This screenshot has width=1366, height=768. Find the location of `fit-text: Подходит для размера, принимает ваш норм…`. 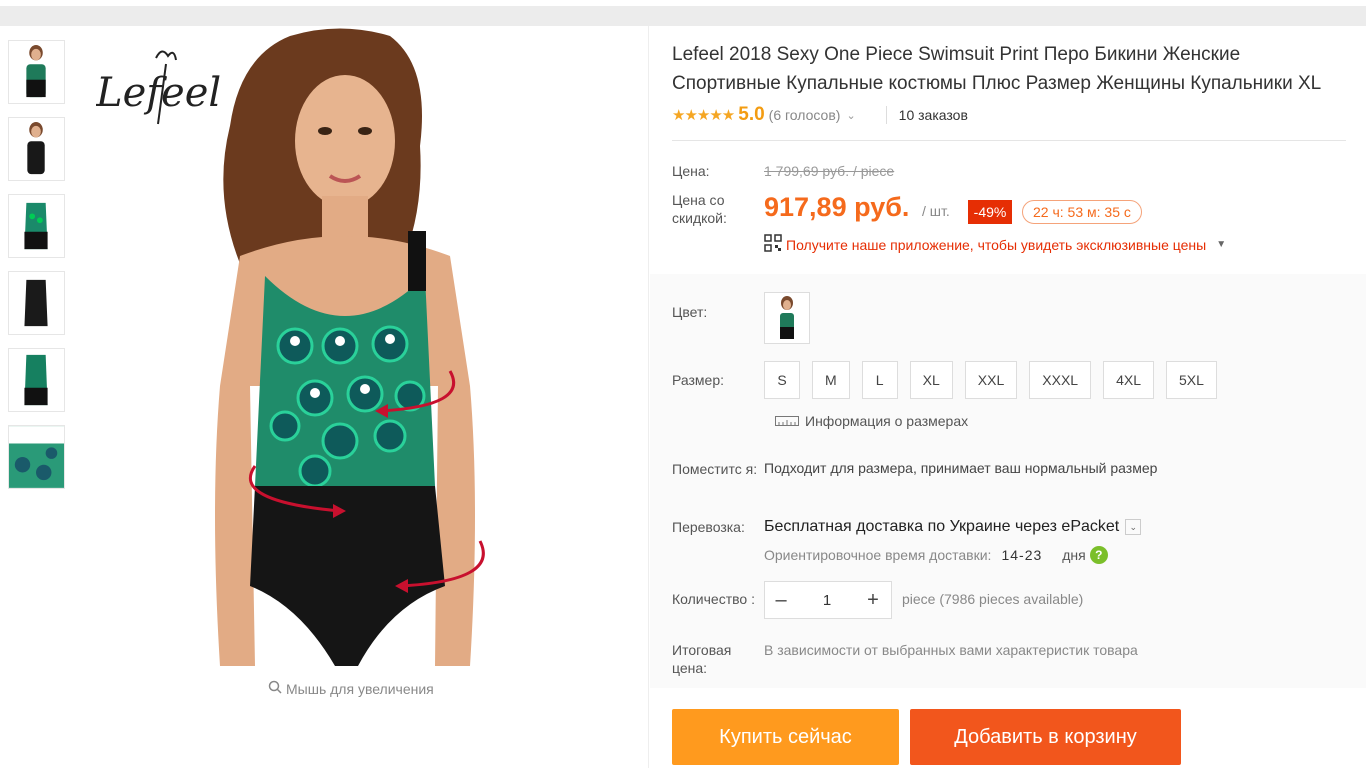

fit-text: Подходит для размера, принимает ваш норм… is located at coordinates (961, 468).